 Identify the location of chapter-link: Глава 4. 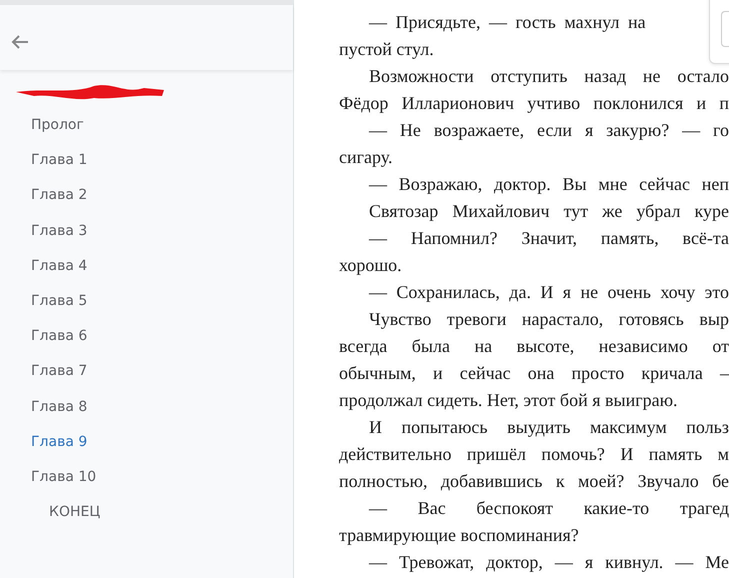
(44, 266).